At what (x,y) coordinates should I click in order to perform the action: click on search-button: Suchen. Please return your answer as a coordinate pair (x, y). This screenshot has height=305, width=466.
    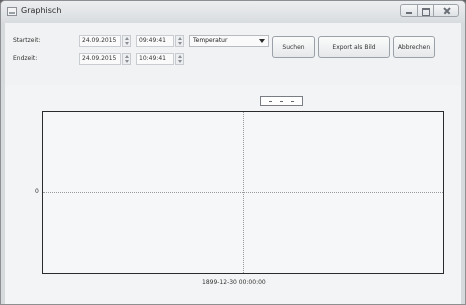
    Looking at the image, I should click on (293, 47).